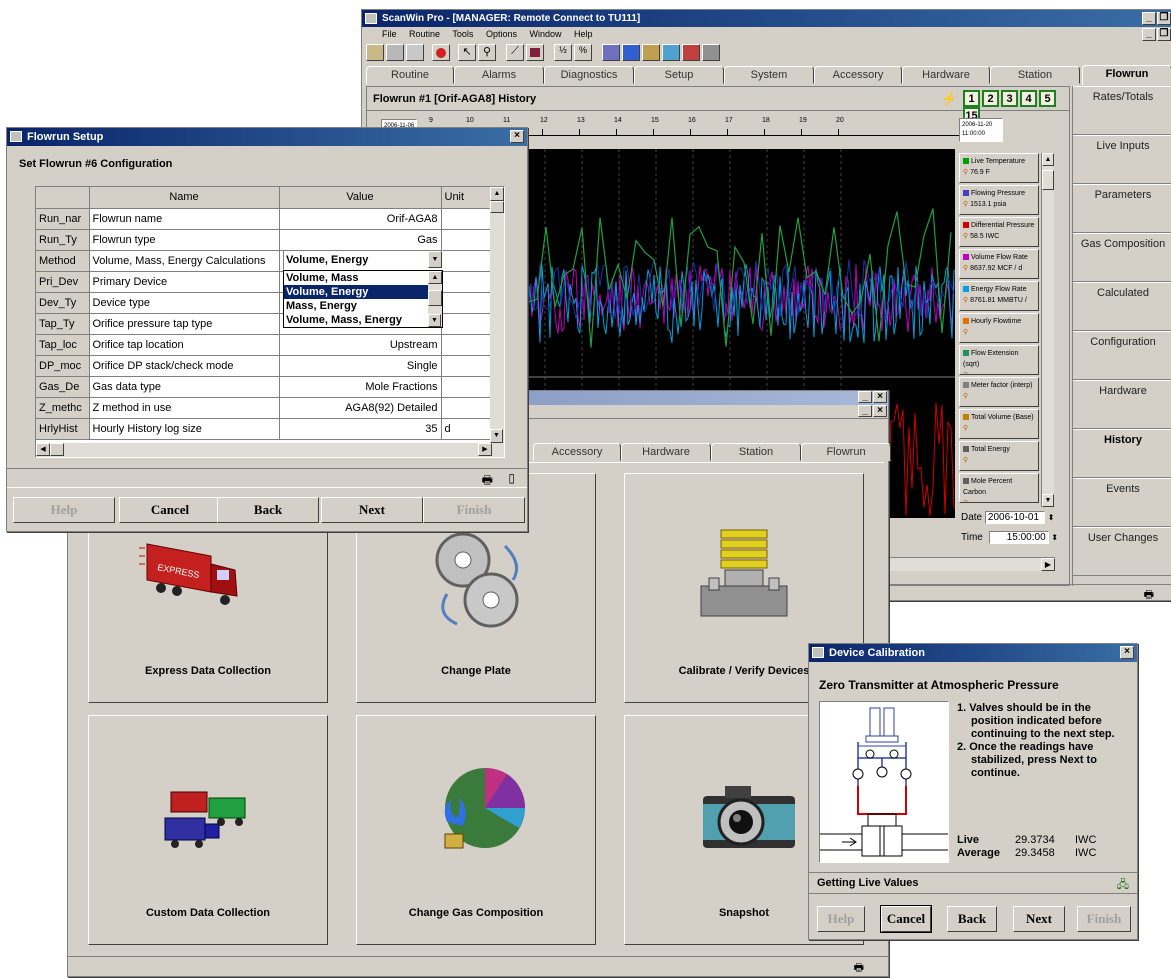 The width and height of the screenshot is (1171, 978). I want to click on run-button-4: 4, so click(1028, 98).